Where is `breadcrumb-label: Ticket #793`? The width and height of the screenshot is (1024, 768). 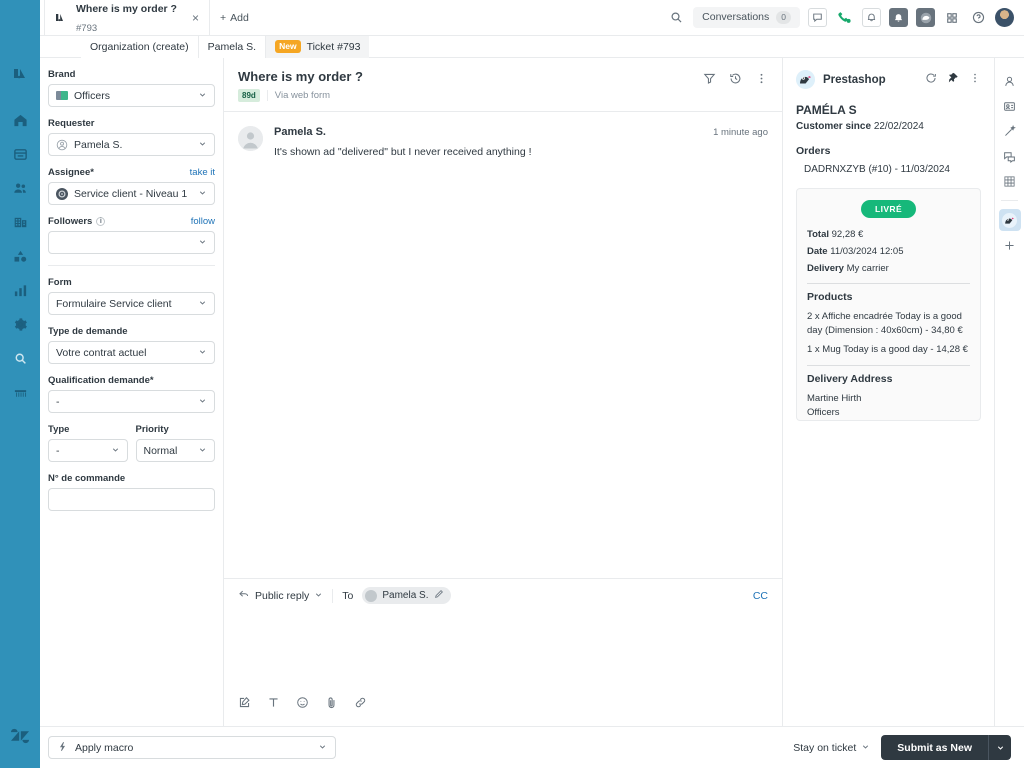 breadcrumb-label: Ticket #793 is located at coordinates (333, 46).